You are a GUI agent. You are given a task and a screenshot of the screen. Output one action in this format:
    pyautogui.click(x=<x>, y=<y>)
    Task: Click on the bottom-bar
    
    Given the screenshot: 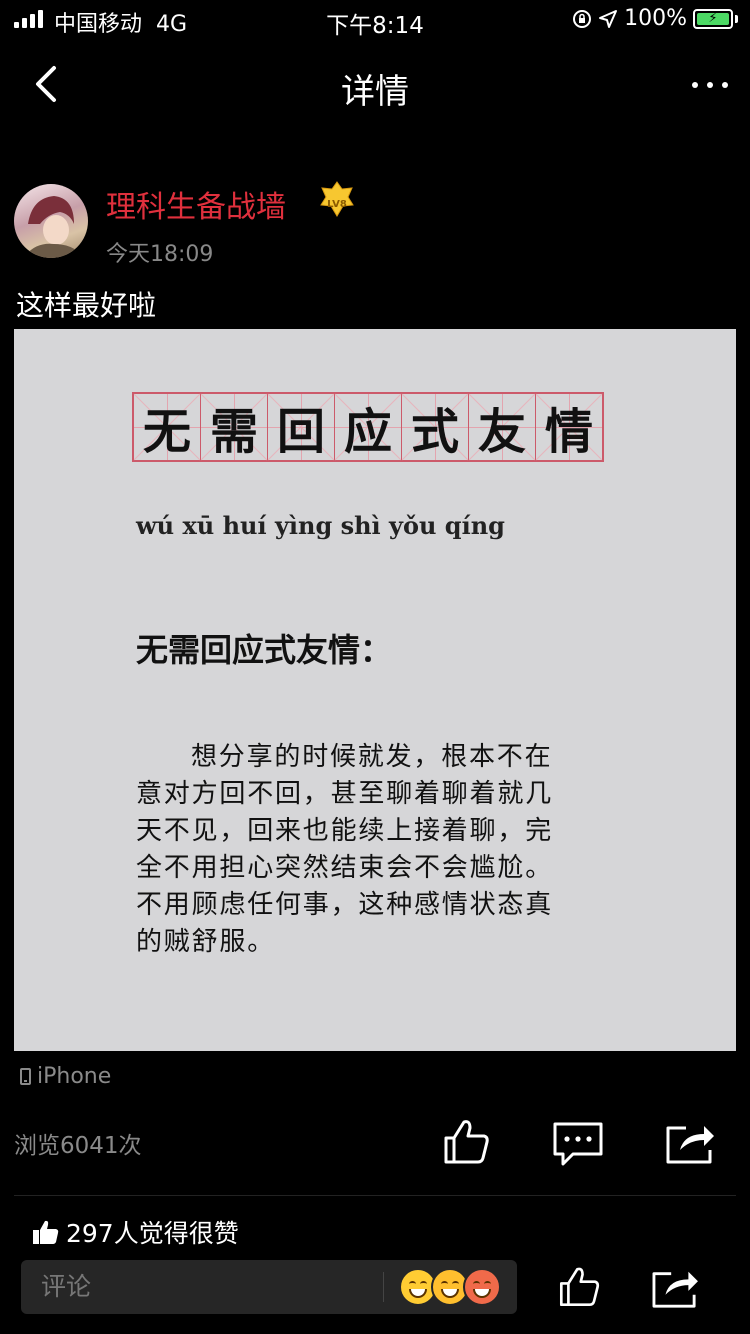 What is the action you would take?
    pyautogui.click(x=375, y=1290)
    